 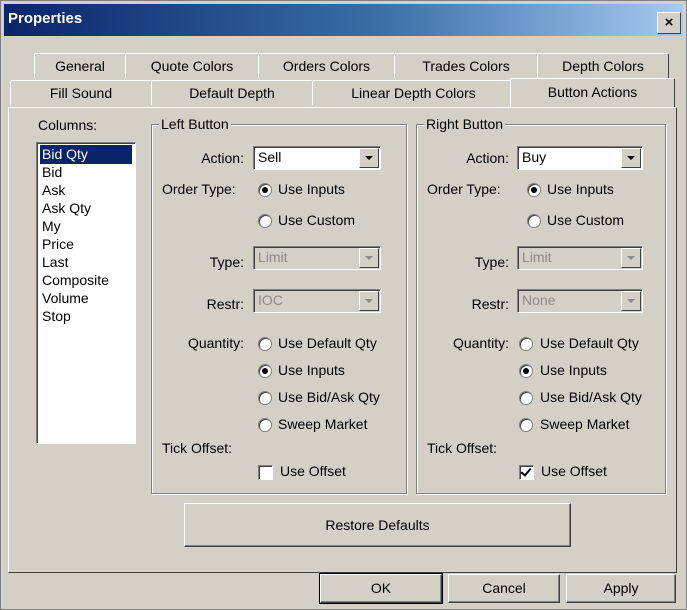 I want to click on left-type-select: Limit, so click(x=317, y=258).